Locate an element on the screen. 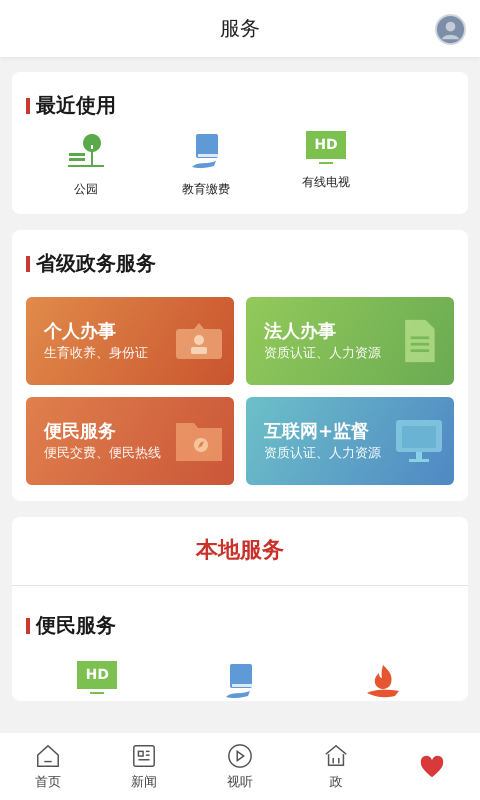 This screenshot has height=800, width=480. tile-subtitle: 生育收养、身份证 is located at coordinates (96, 354).